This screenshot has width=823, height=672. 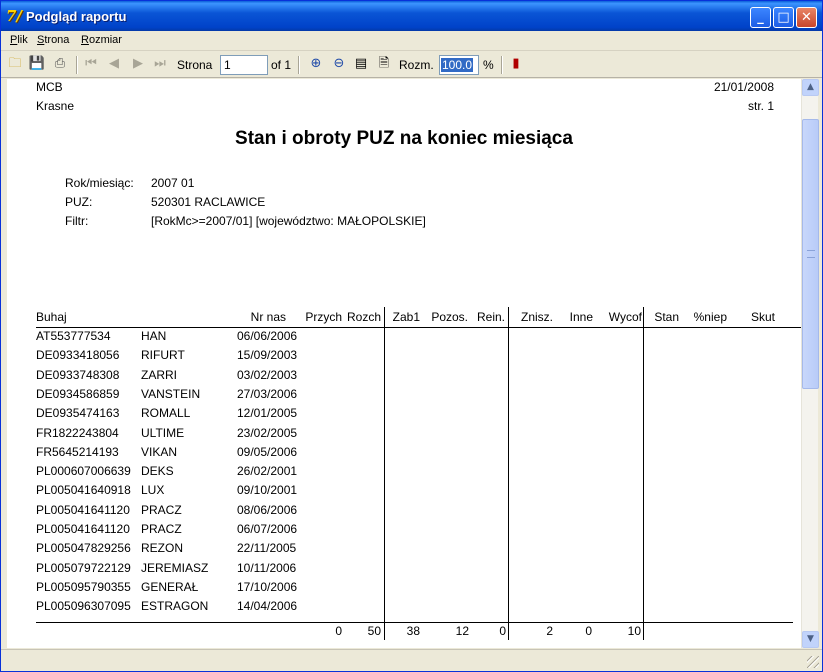 What do you see at coordinates (175, 568) in the screenshot?
I see `cell-name: JEREMIASZ` at bounding box center [175, 568].